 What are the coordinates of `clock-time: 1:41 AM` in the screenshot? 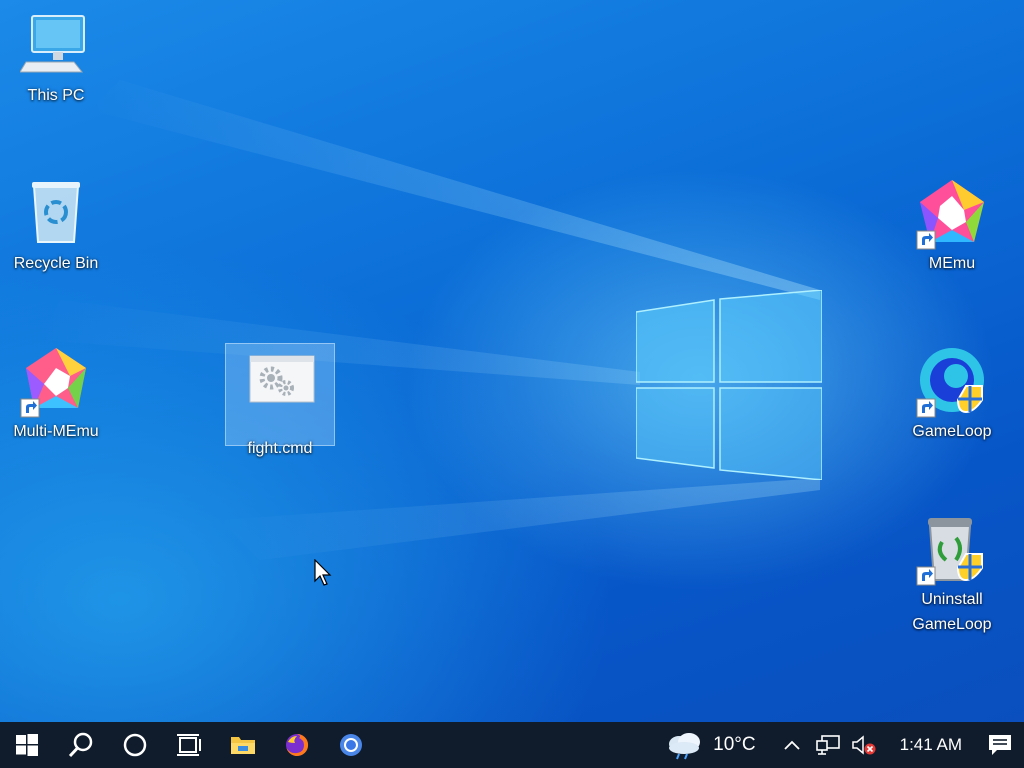 It's located at (930, 744).